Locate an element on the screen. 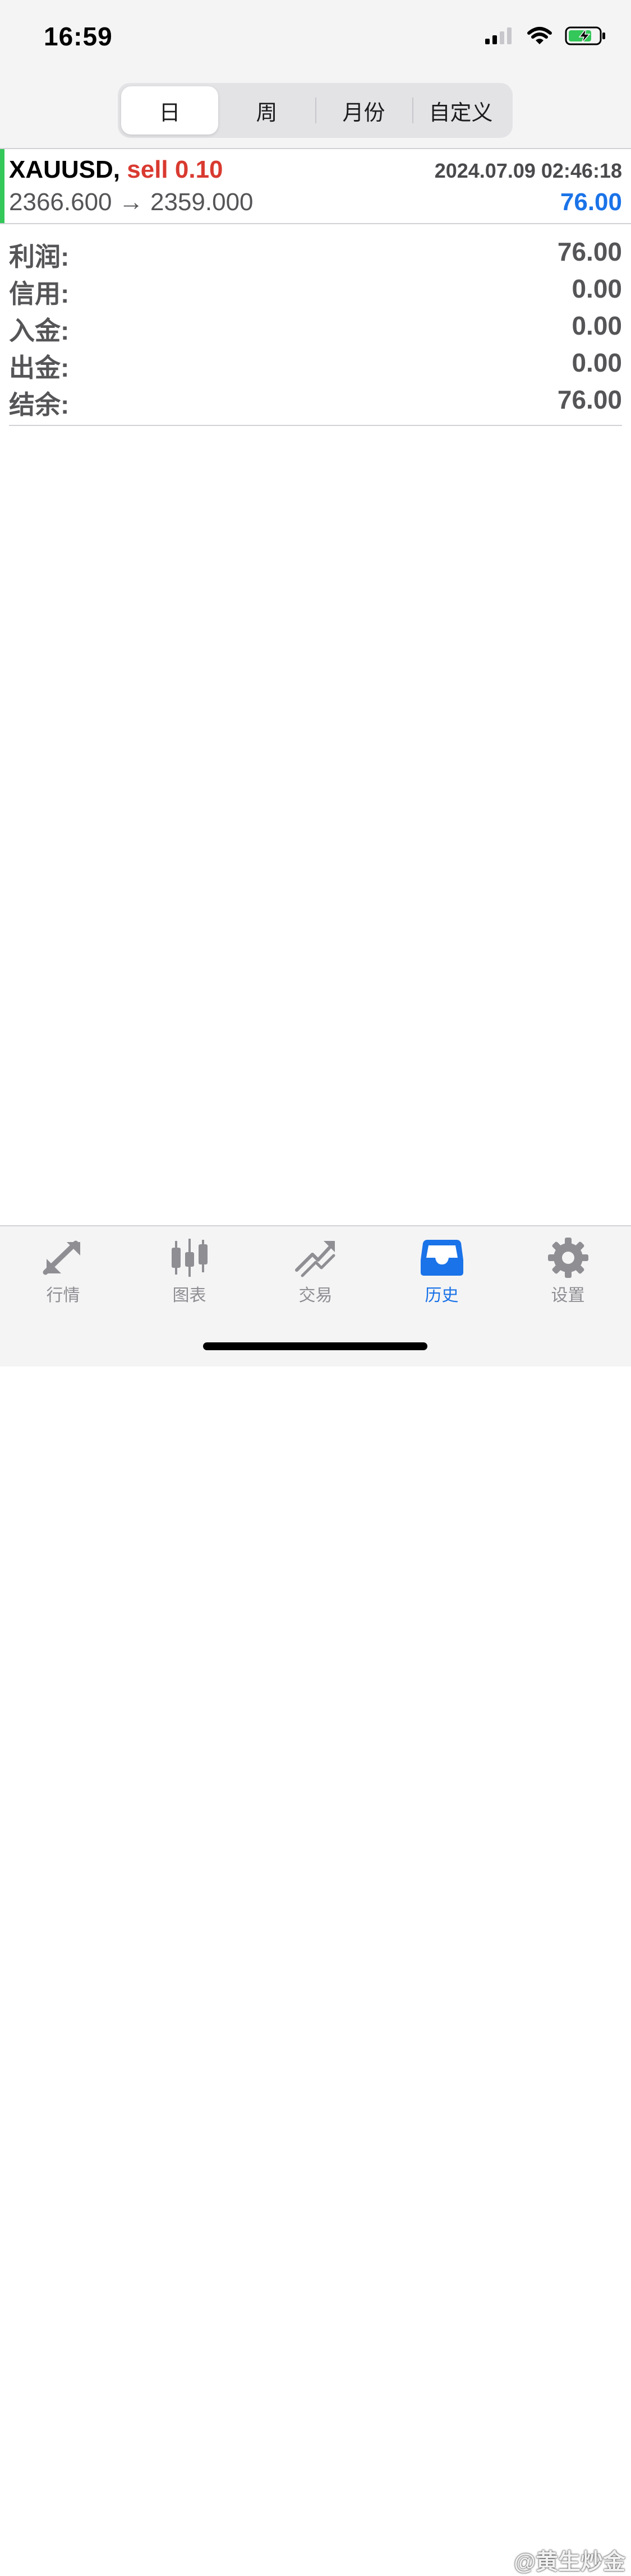 This screenshot has height=2576, width=631. summary-label: 结余: is located at coordinates (39, 404).